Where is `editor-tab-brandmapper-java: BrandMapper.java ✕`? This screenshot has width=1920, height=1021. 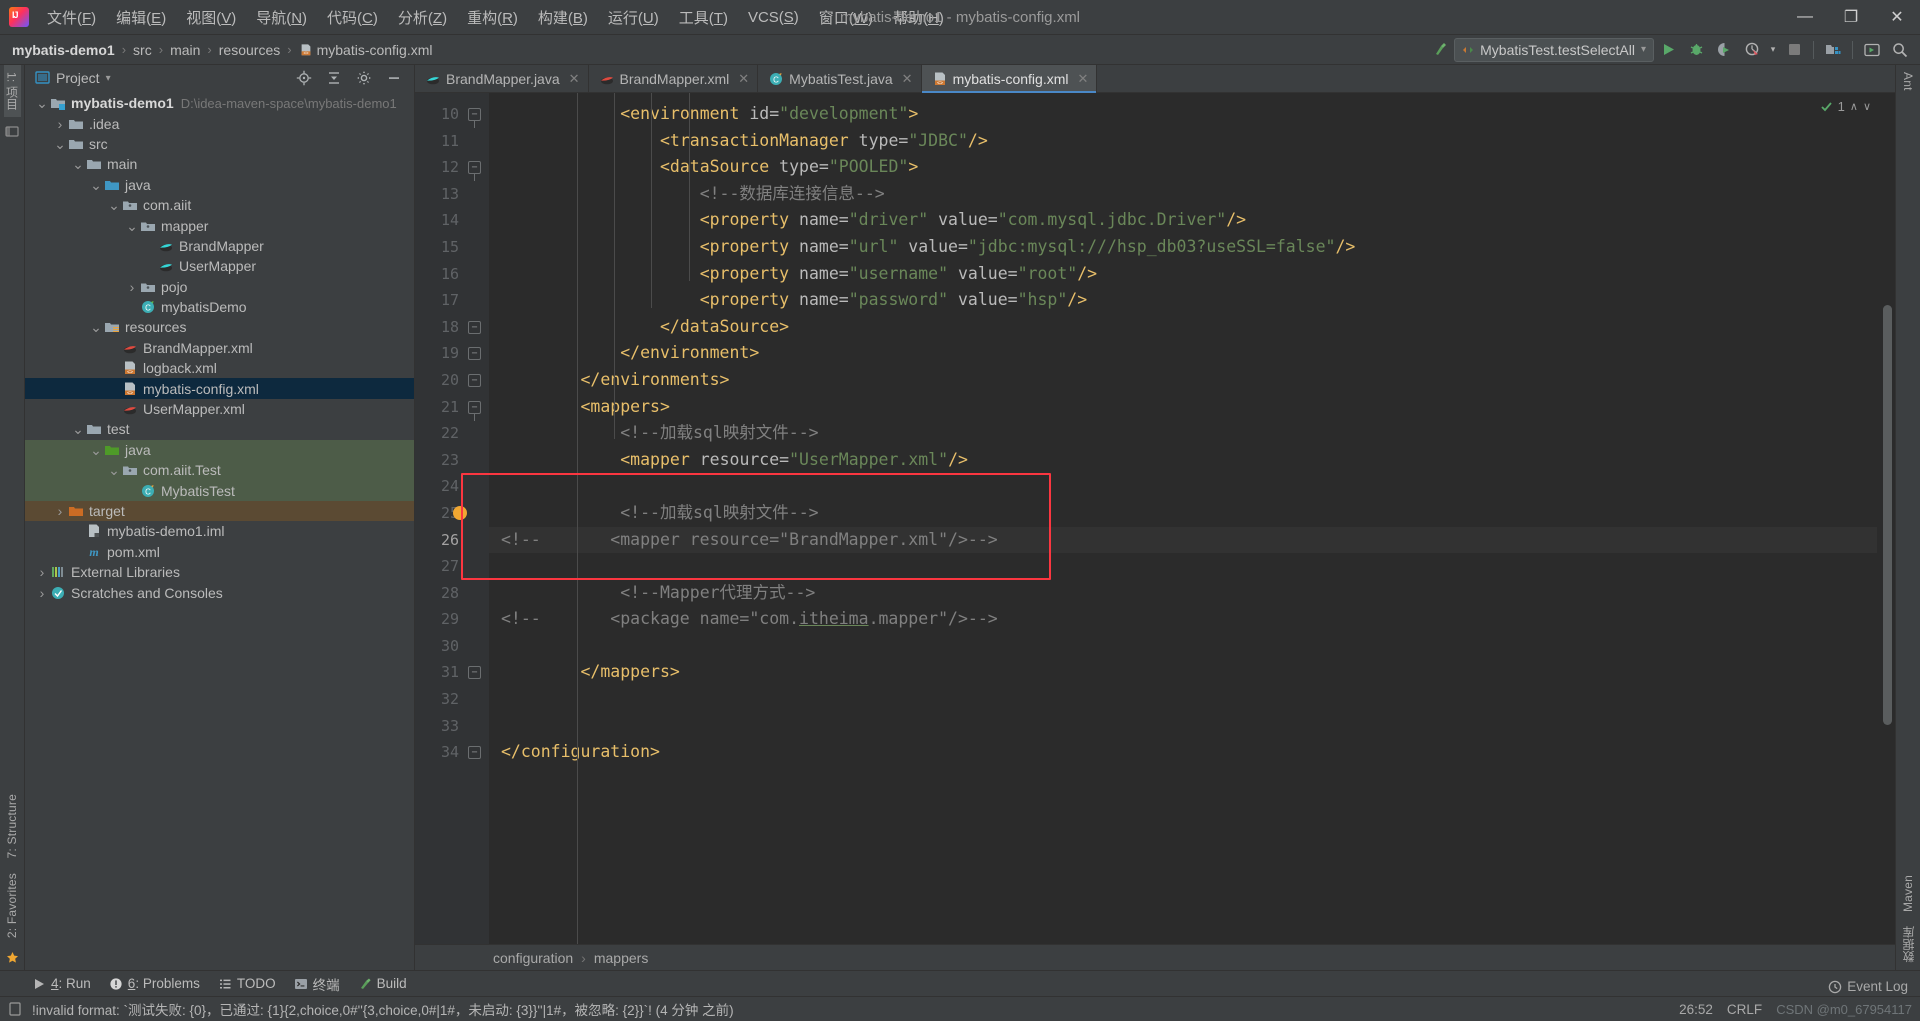
editor-tab-brandmapper-java: BrandMapper.java ✕ is located at coordinates (502, 78).